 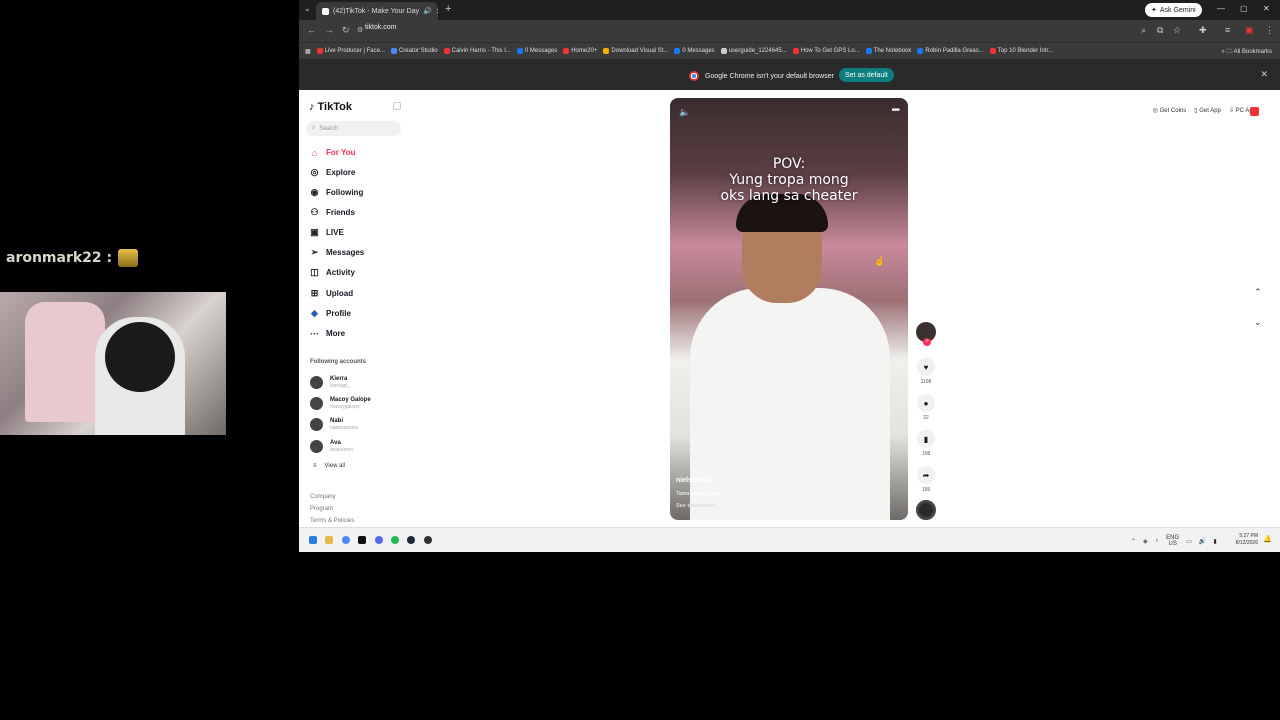 I want to click on account-handle: nabimaniass, so click(x=344, y=428).